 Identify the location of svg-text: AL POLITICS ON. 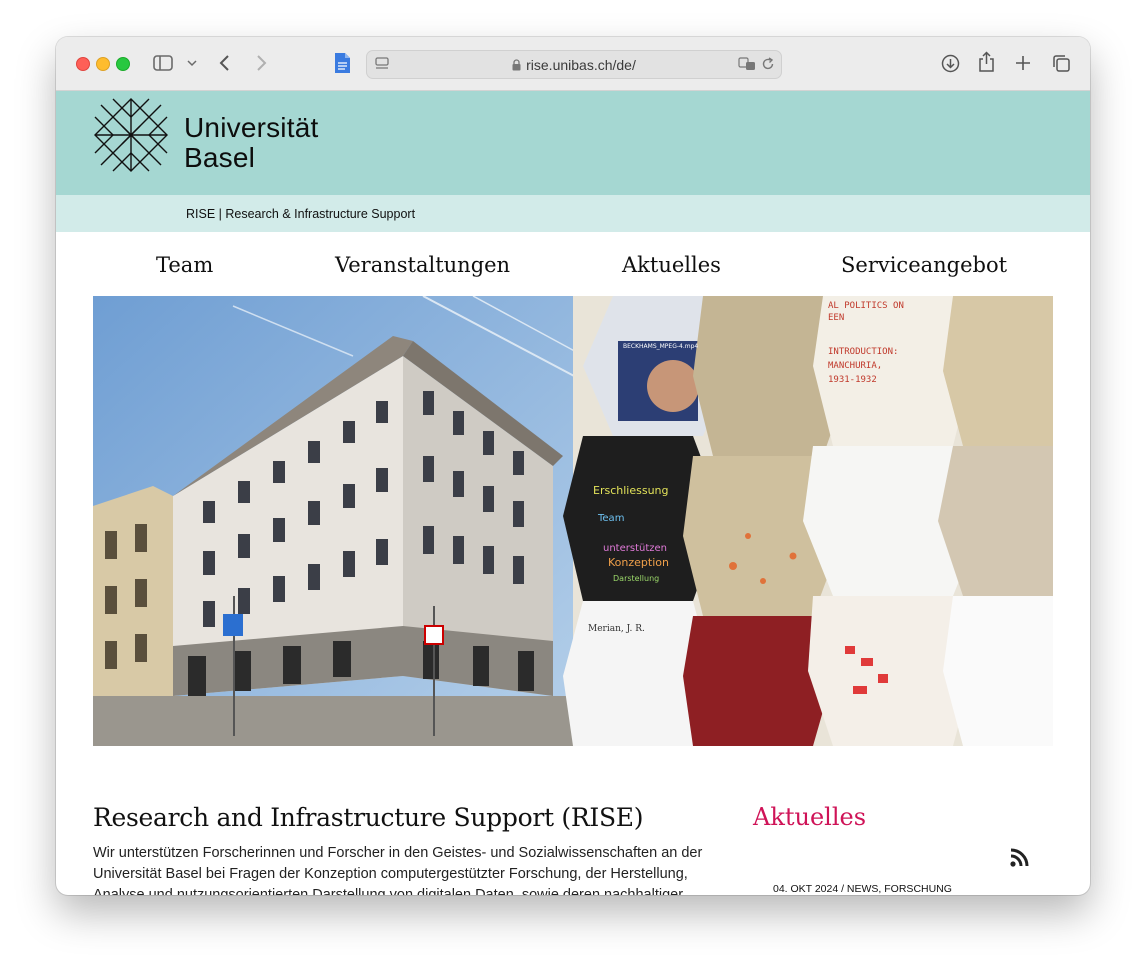
(866, 306).